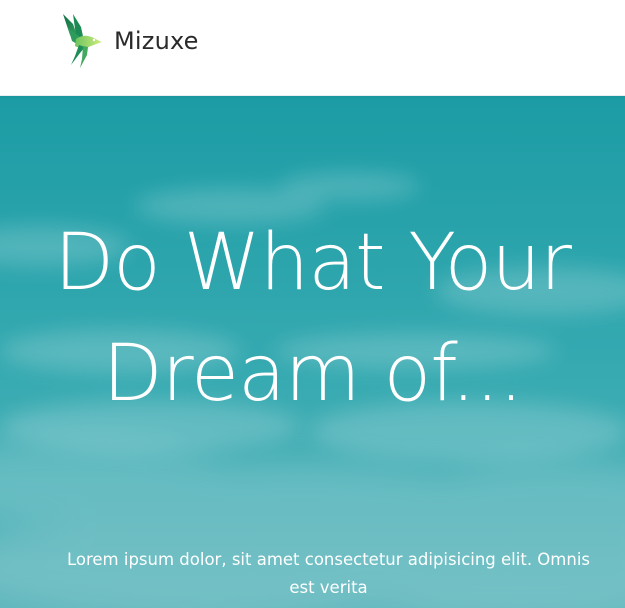 This screenshot has width=625, height=608. I want to click on brand-link: Mizuxe, so click(129, 38).